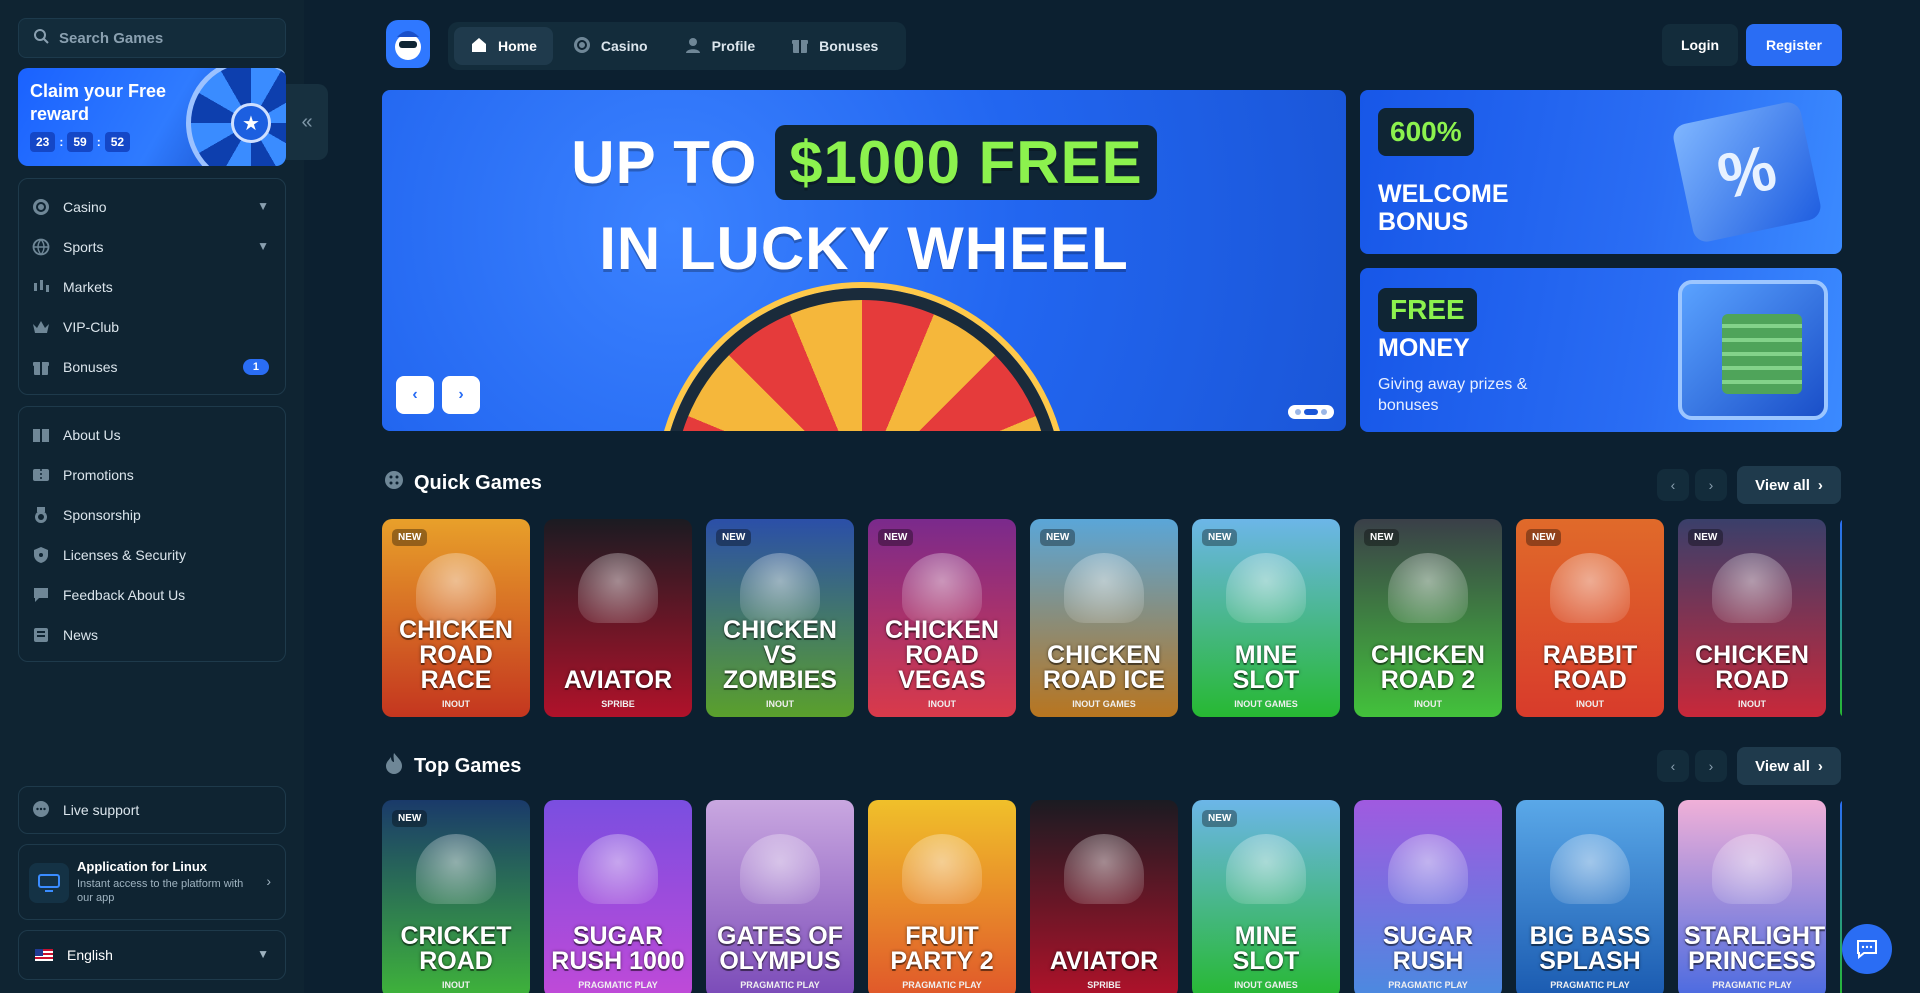 This screenshot has height=993, width=1920. I want to click on hero-prev-button: ‹, so click(415, 395).